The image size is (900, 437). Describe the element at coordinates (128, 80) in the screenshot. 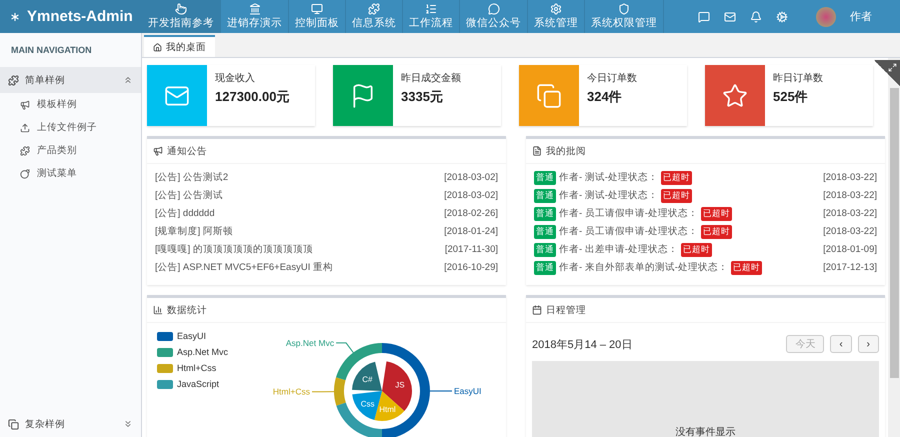

I see `collapse-icon` at that location.